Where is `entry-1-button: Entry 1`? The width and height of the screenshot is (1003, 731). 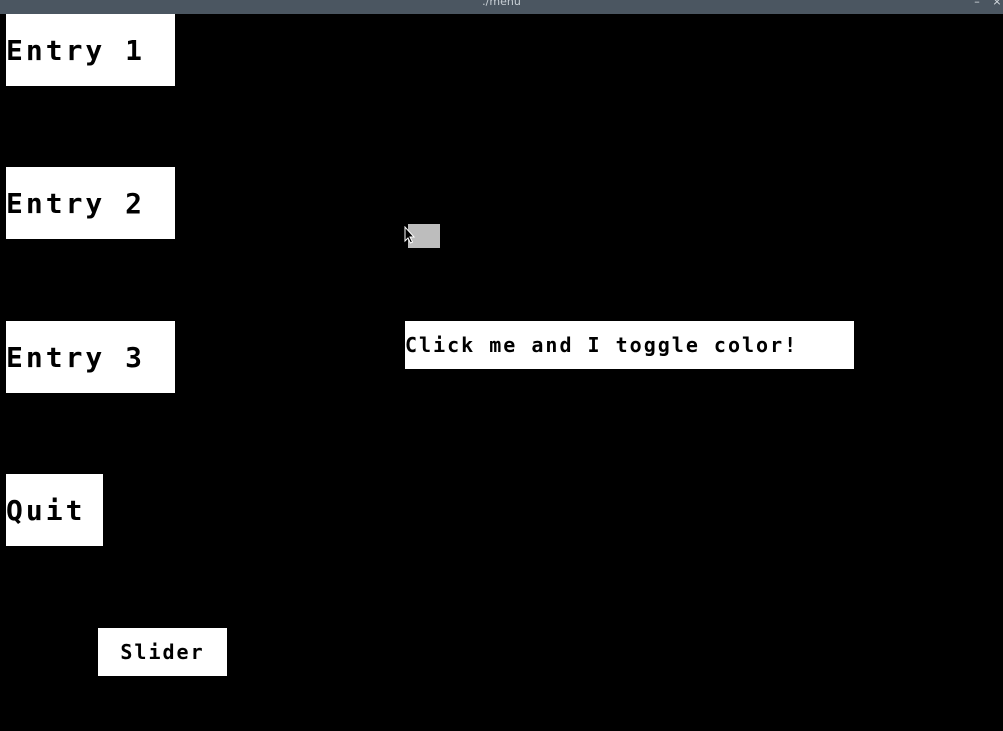
entry-1-button: Entry 1 is located at coordinates (90, 50).